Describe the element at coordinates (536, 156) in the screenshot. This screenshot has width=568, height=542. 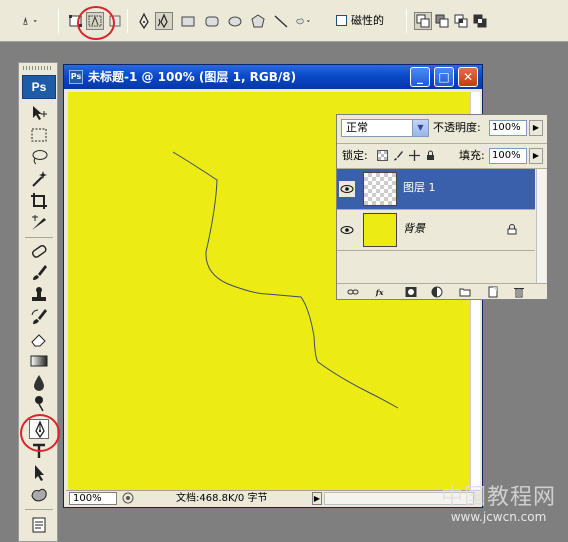
I see `fill-arrow-icon: ▶` at that location.